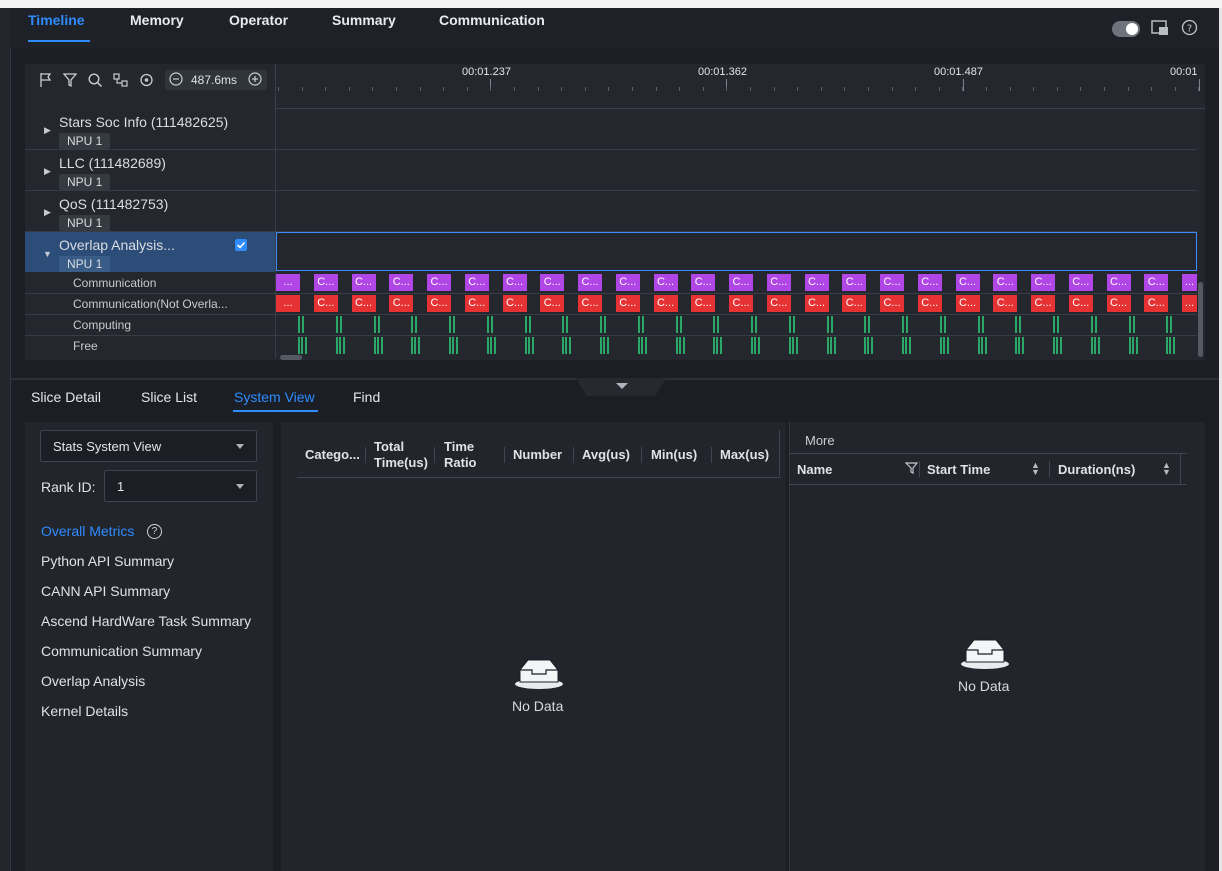 The height and width of the screenshot is (871, 1222). I want to click on collapse-caret-icon: ▼, so click(47, 254).